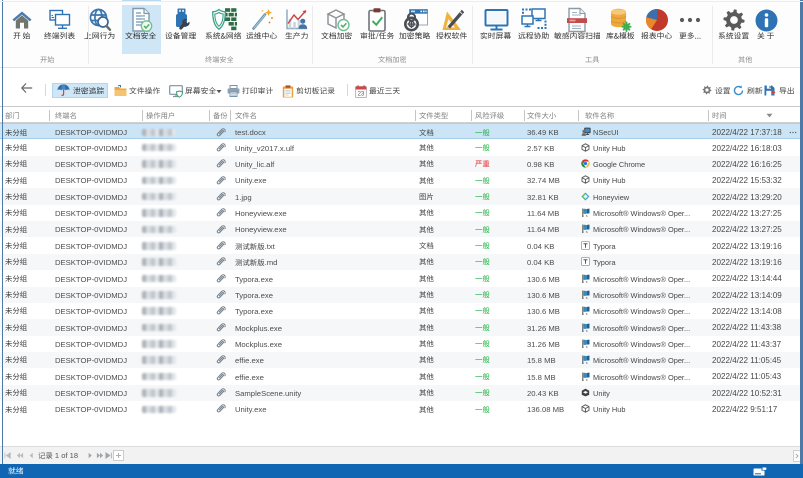 The image size is (803, 478). I want to click on svg-text: 23, so click(360, 94).